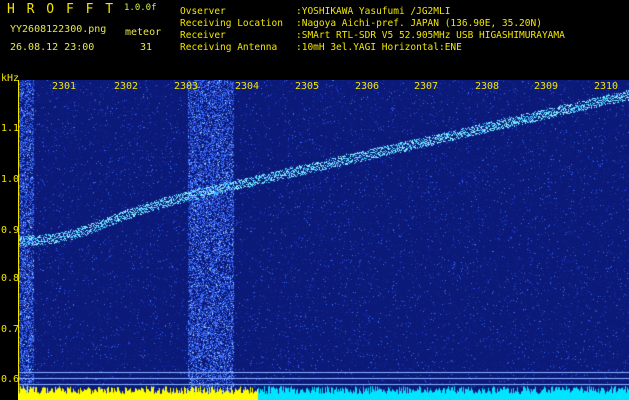 The image size is (629, 400). I want to click on app-title: H R O F F T, so click(61, 9).